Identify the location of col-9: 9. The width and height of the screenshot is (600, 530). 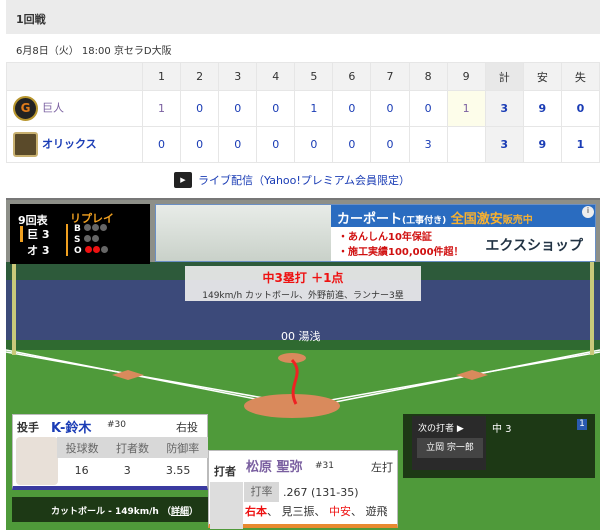
(466, 76).